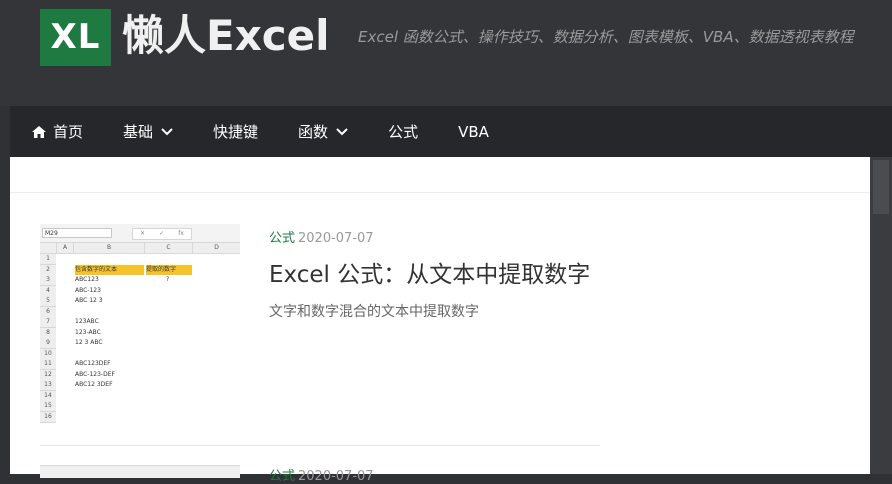 The width and height of the screenshot is (892, 484). What do you see at coordinates (109, 248) in the screenshot?
I see `column-header: B` at bounding box center [109, 248].